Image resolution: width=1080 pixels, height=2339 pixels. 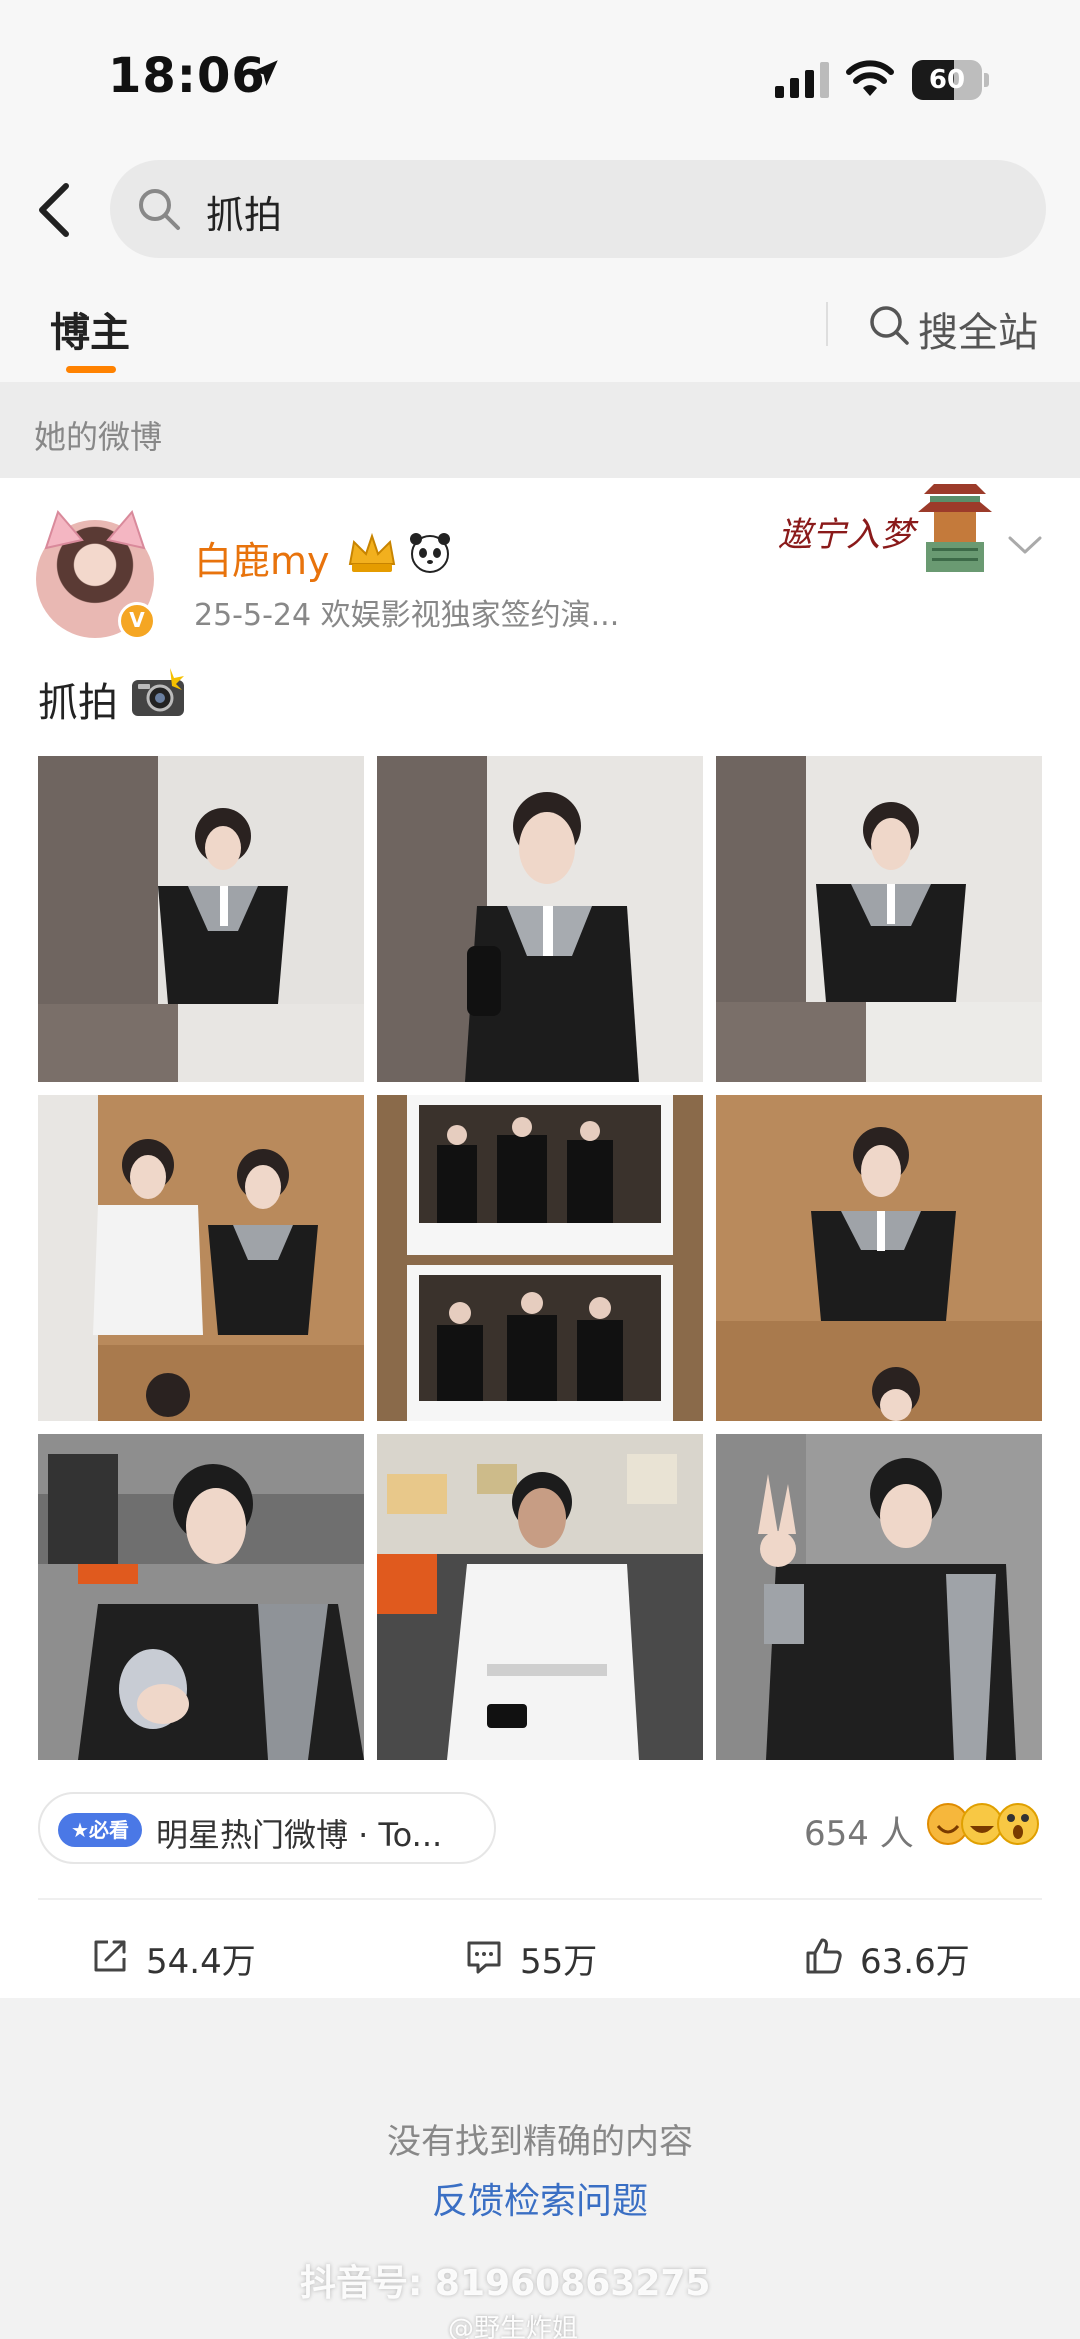 I want to click on search-all-site-label: 搜全站, so click(x=978, y=333).